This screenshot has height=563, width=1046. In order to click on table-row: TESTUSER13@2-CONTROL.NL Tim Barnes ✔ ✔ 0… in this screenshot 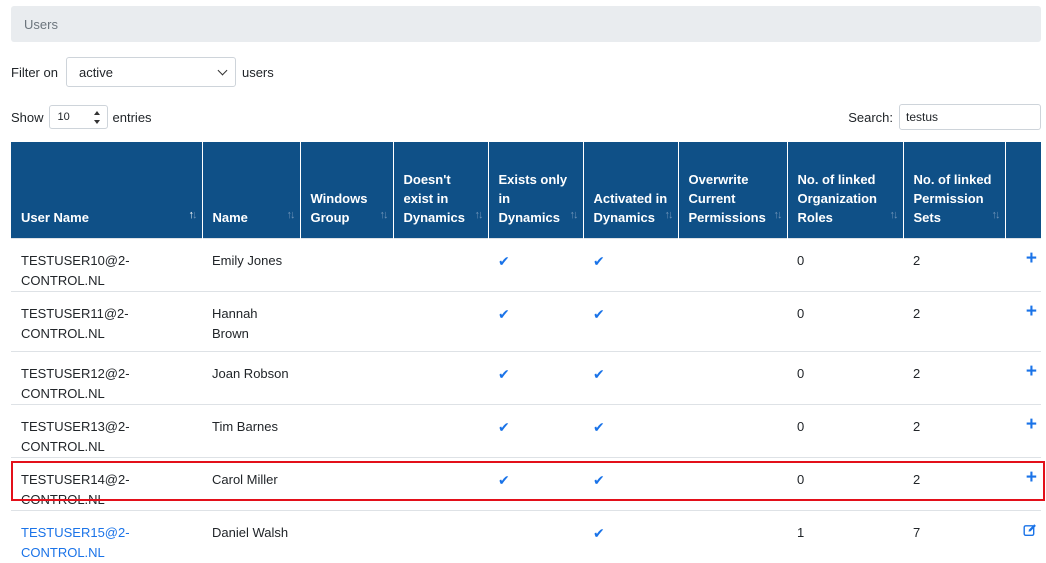, I will do `click(526, 430)`.